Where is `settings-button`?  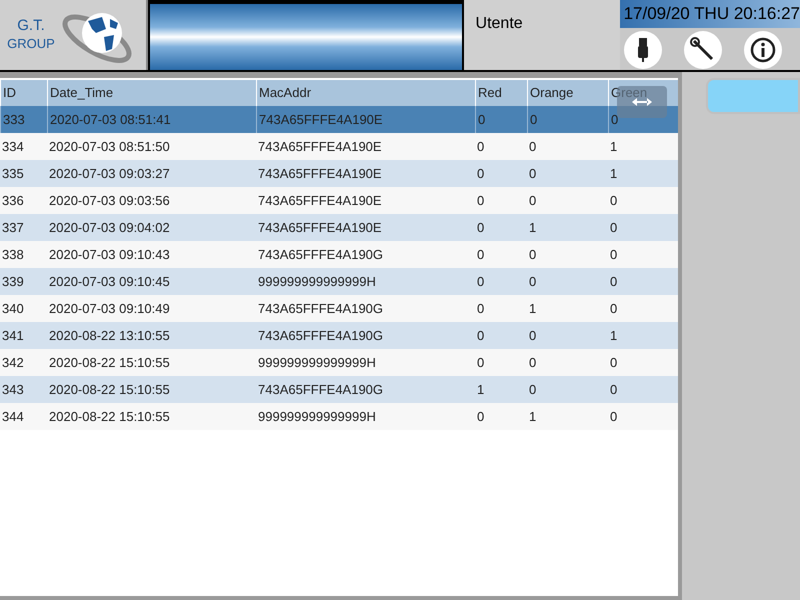
settings-button is located at coordinates (703, 50).